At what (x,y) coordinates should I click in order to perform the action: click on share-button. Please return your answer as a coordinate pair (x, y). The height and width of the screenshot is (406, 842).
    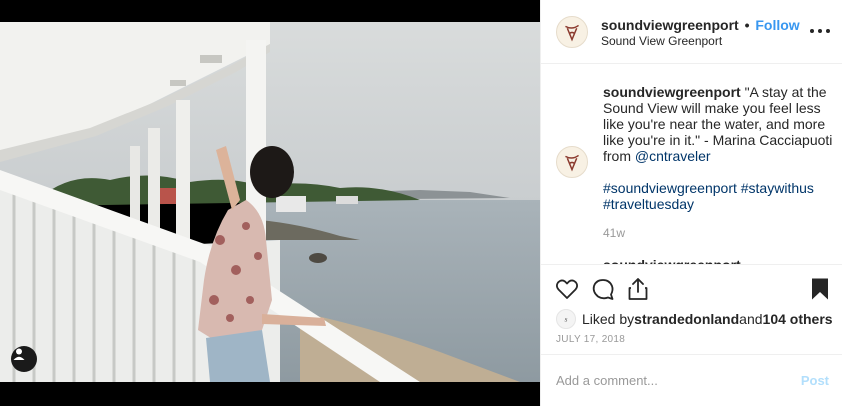
    Looking at the image, I should click on (638, 289).